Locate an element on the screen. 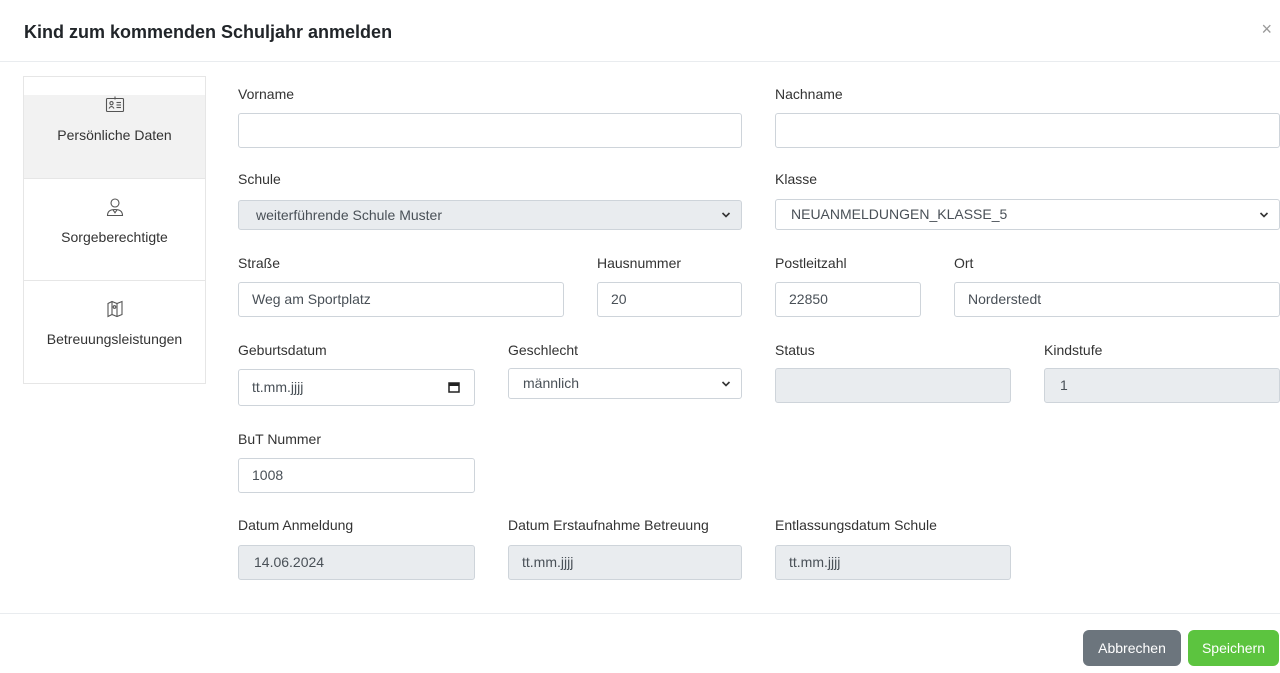  but-input: 1008 is located at coordinates (356, 475).